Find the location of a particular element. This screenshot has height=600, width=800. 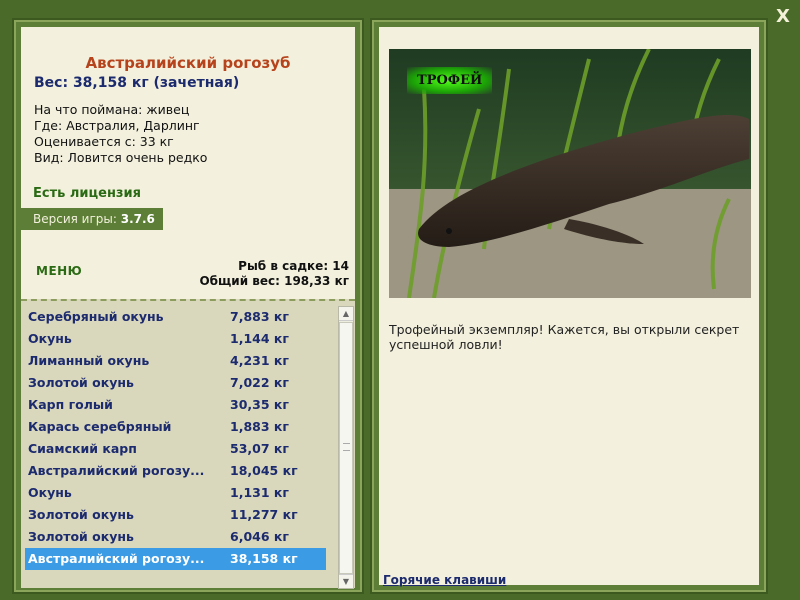

fish-name: Сиамский карп is located at coordinates (82, 448).